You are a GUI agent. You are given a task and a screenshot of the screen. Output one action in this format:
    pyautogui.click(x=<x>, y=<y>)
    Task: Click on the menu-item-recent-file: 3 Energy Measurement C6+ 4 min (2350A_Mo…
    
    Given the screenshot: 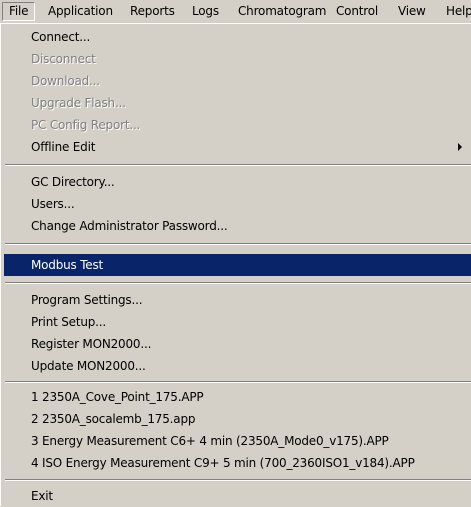 What is the action you would take?
    pyautogui.click(x=237, y=441)
    